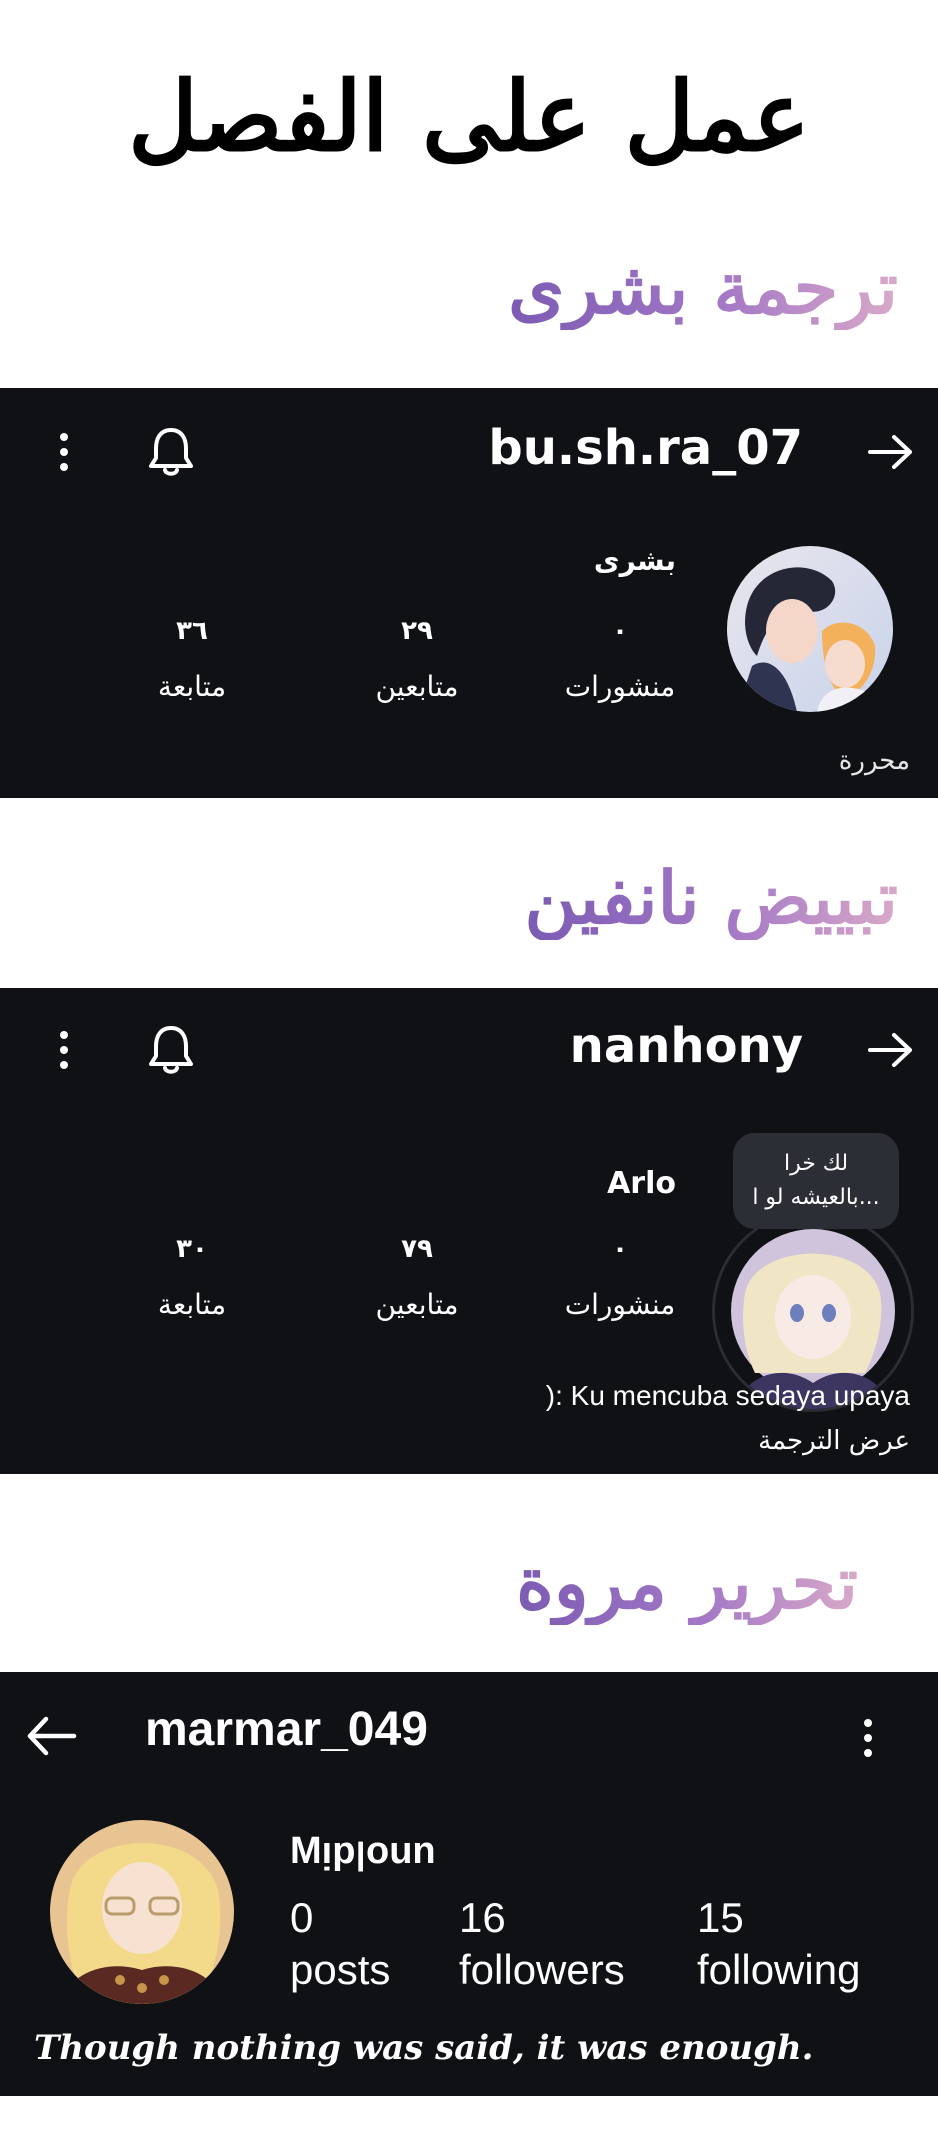 The height and width of the screenshot is (2137, 938). Describe the element at coordinates (340, 1970) in the screenshot. I see `posts-label: posts` at that location.